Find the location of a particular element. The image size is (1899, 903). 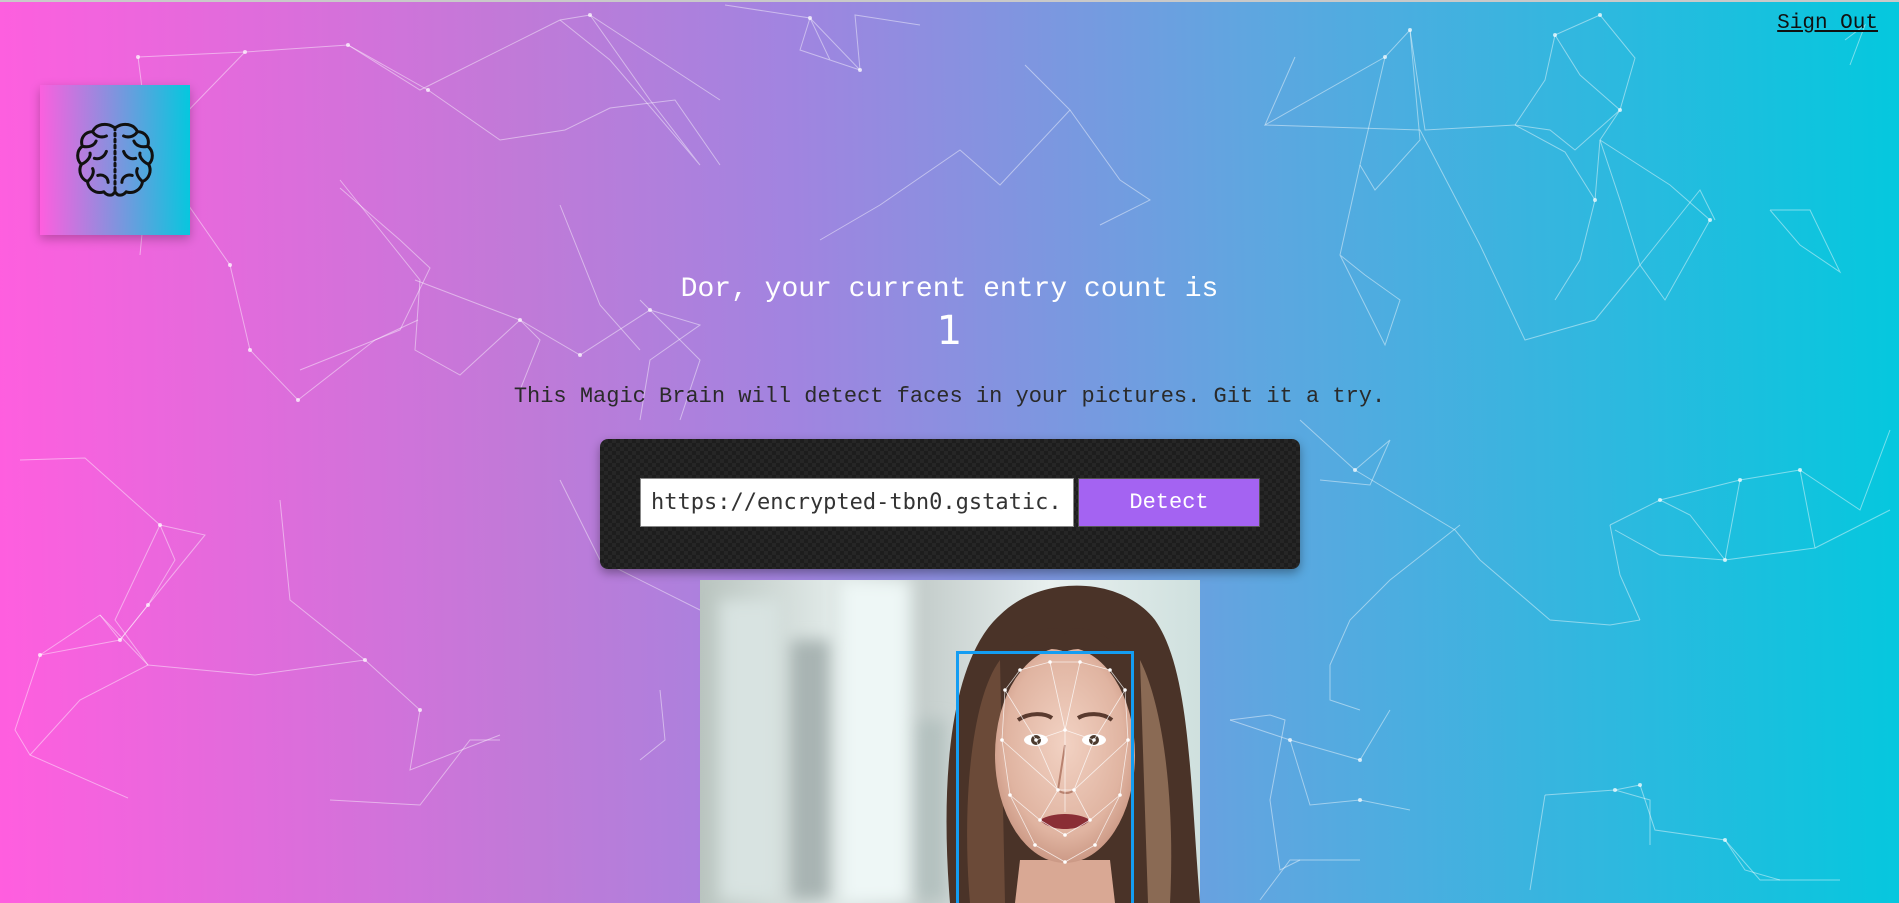

detect-button: Detect is located at coordinates (1169, 502).